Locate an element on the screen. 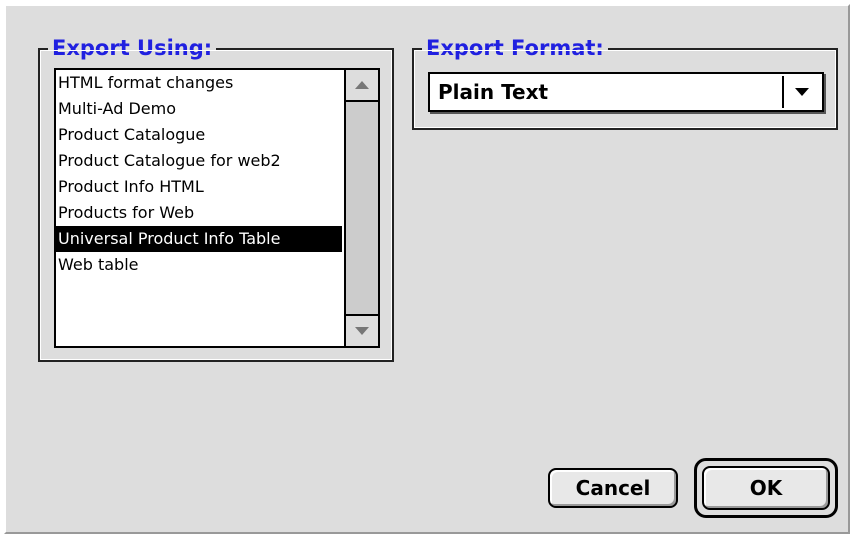 Image resolution: width=854 pixels, height=538 pixels. export-using-title: Export Using: is located at coordinates (132, 48).